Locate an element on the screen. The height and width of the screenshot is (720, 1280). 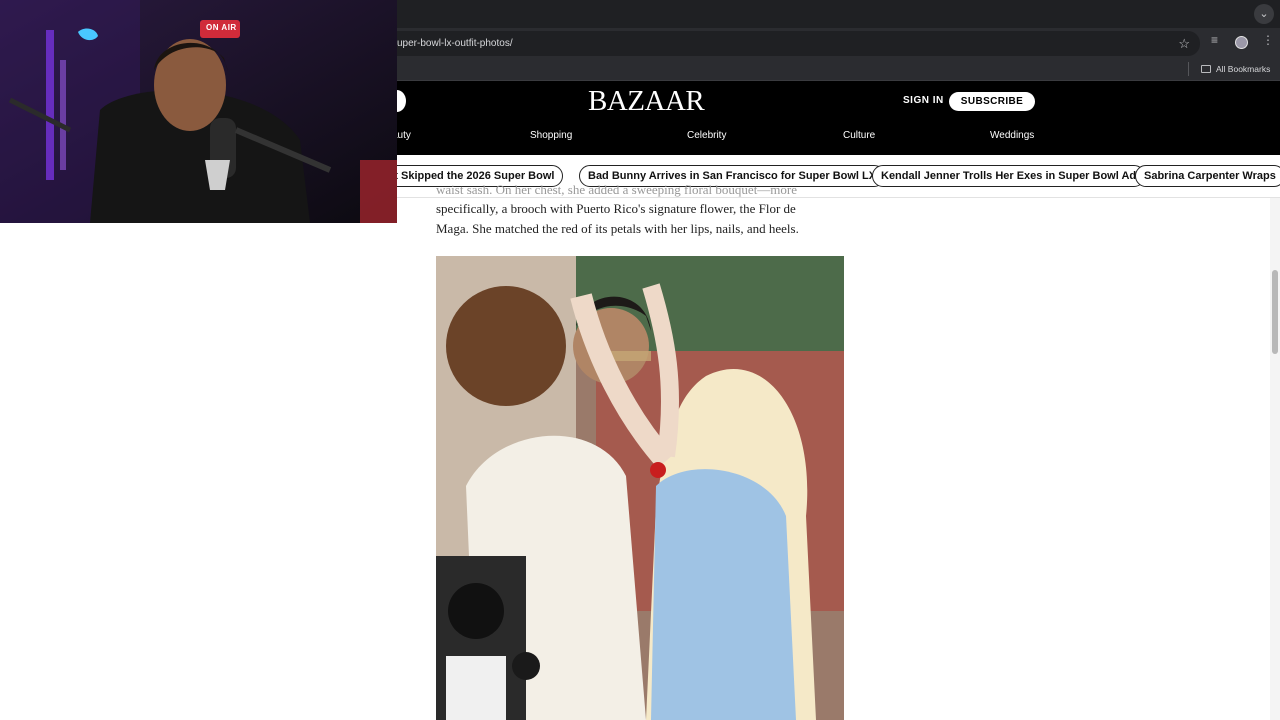
folder-icon is located at coordinates (1206, 69).